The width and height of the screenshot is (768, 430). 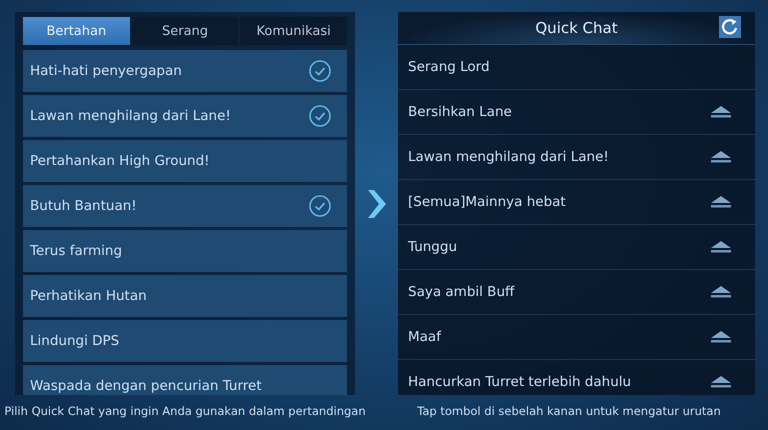 What do you see at coordinates (487, 202) in the screenshot?
I see `chat-label: [Semua]Mainnya hebat` at bounding box center [487, 202].